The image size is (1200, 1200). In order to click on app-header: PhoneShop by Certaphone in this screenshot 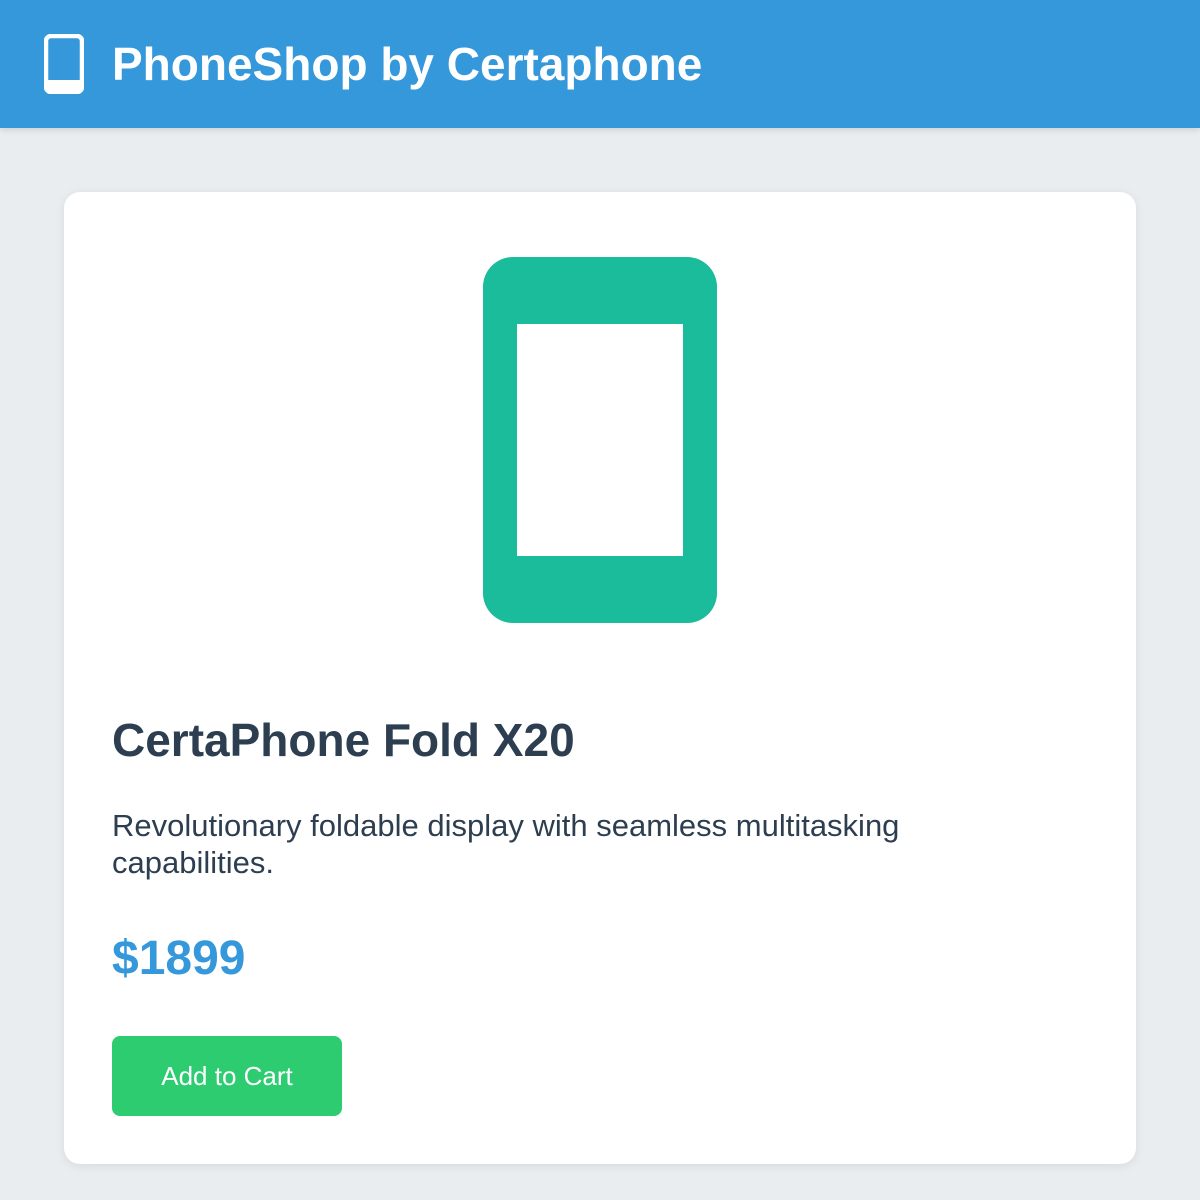, I will do `click(600, 64)`.